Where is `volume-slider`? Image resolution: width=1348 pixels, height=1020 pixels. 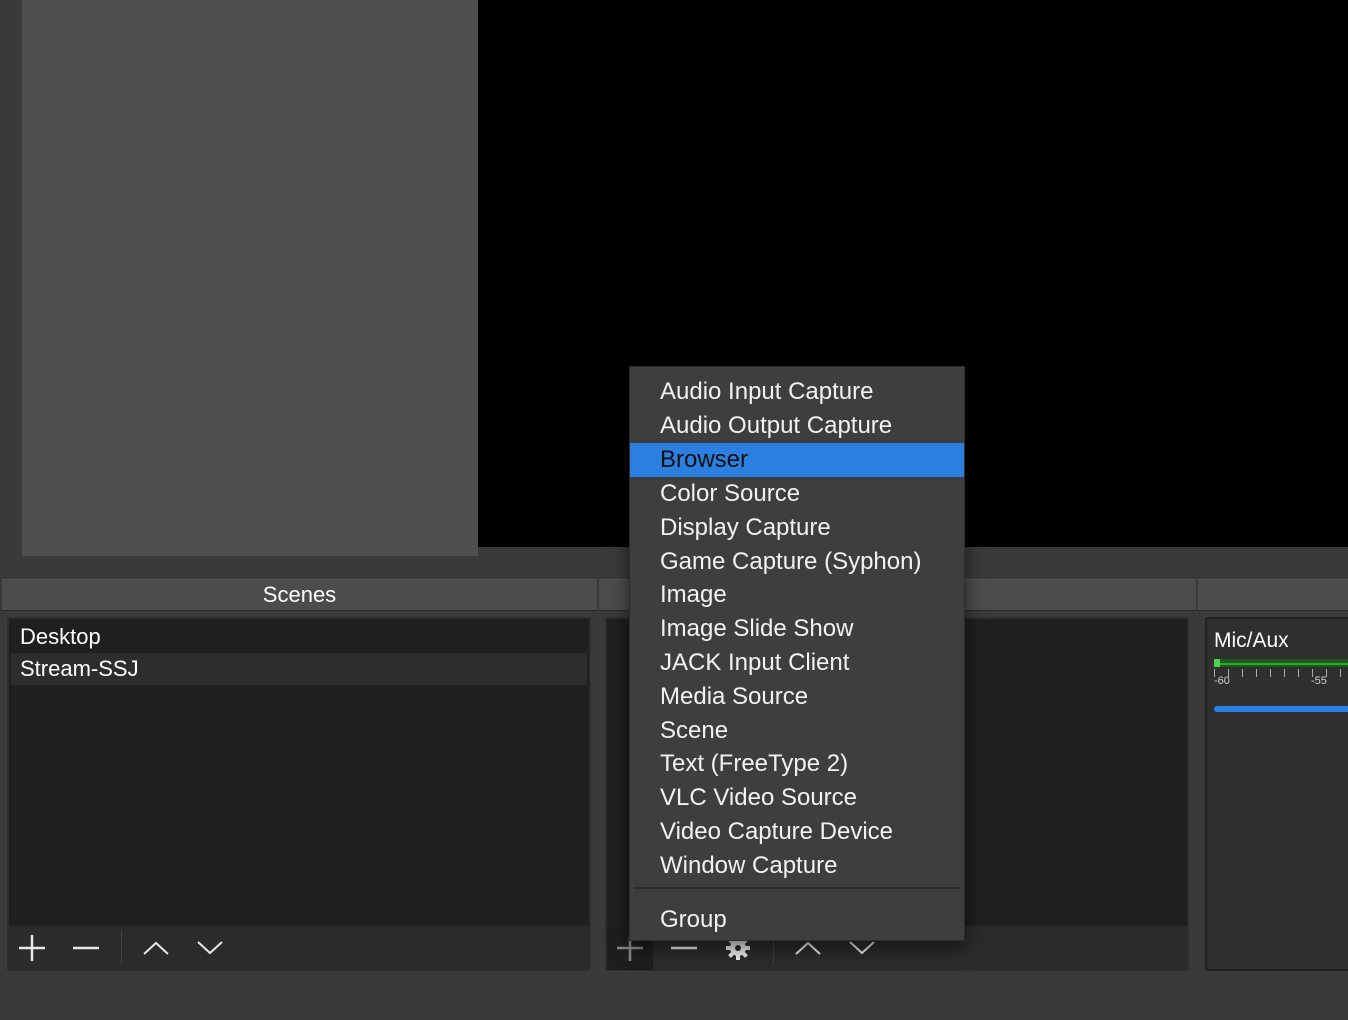
volume-slider is located at coordinates (1281, 709).